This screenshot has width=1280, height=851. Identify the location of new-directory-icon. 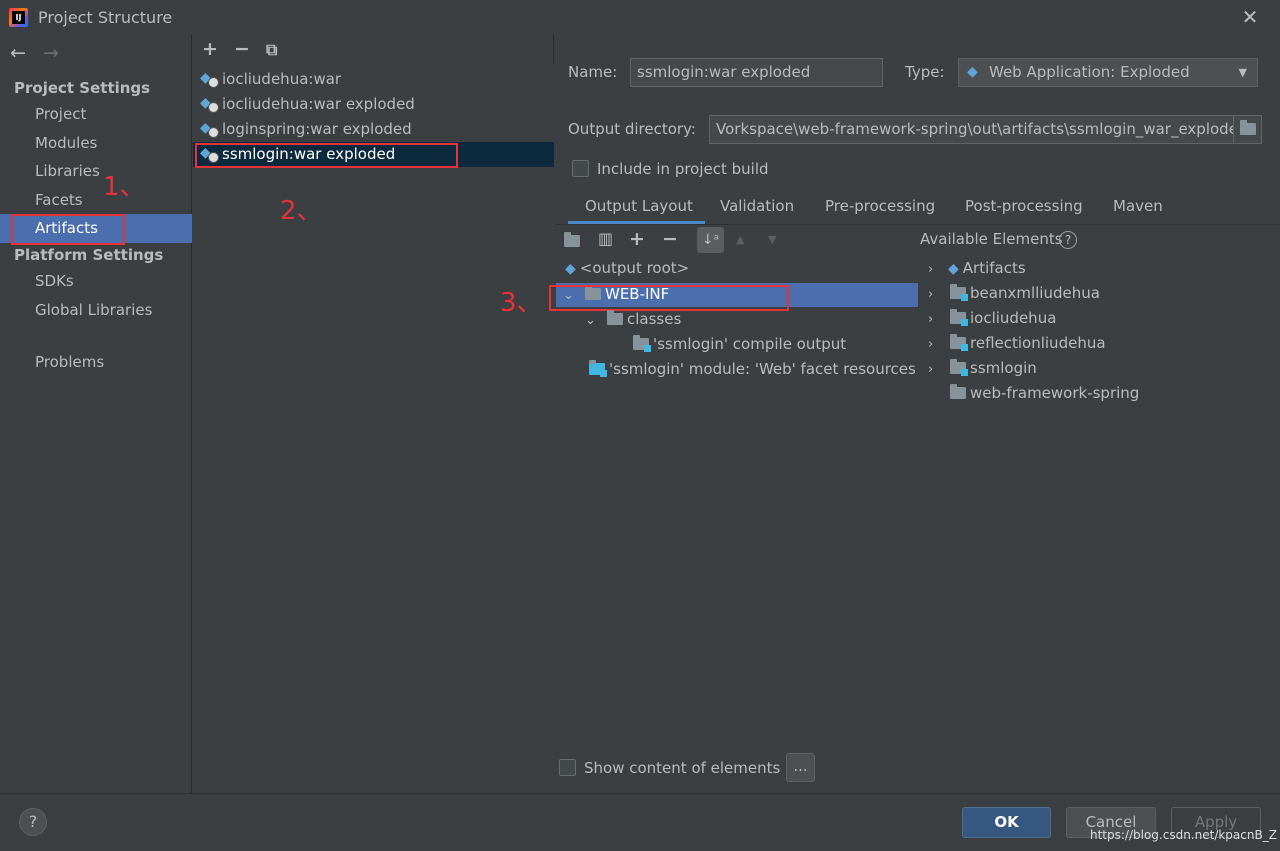
(574, 240).